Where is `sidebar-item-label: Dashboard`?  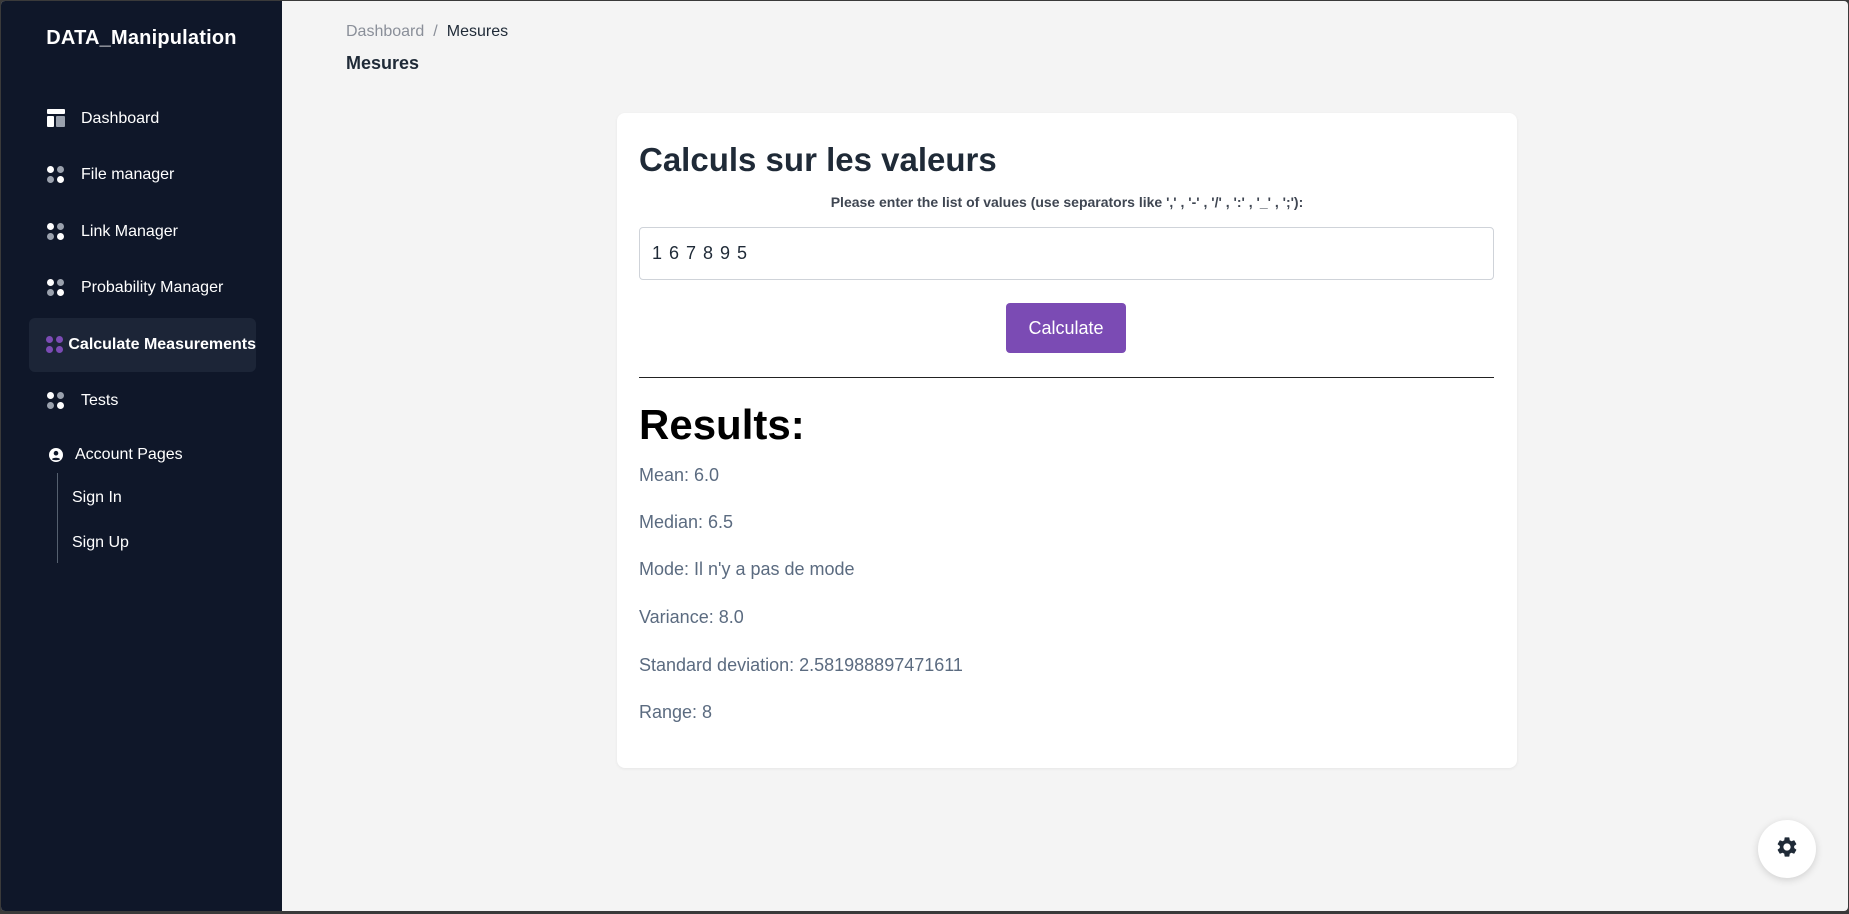
sidebar-item-label: Dashboard is located at coordinates (120, 118).